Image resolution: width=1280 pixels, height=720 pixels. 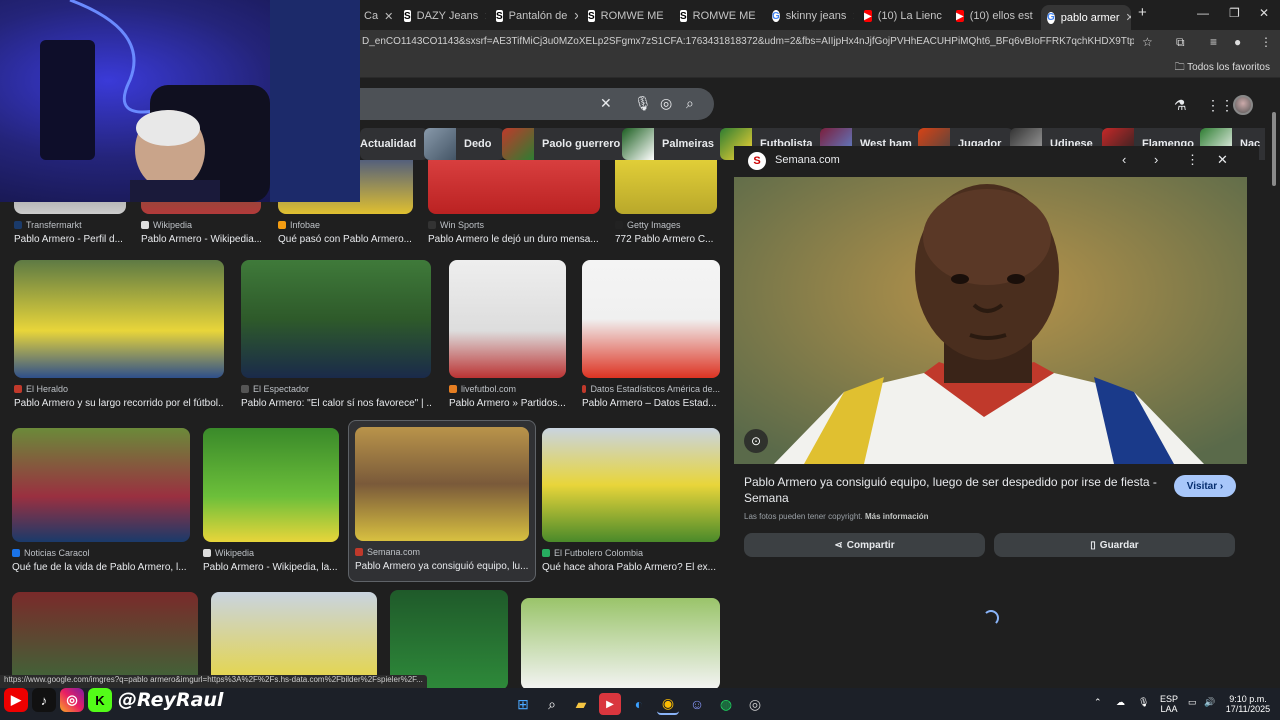 I want to click on media-icon: ≡, so click(x=1213, y=42).